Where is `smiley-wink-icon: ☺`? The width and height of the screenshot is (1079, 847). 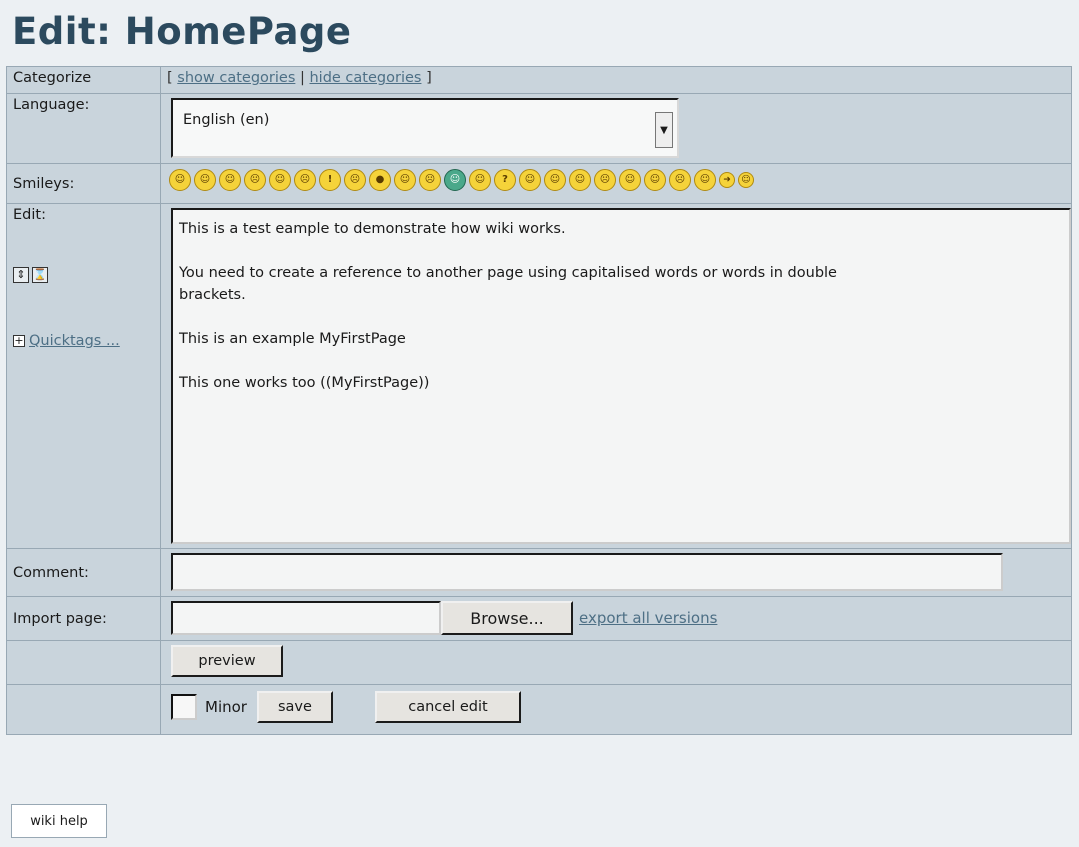 smiley-wink-icon: ☺ is located at coordinates (705, 180).